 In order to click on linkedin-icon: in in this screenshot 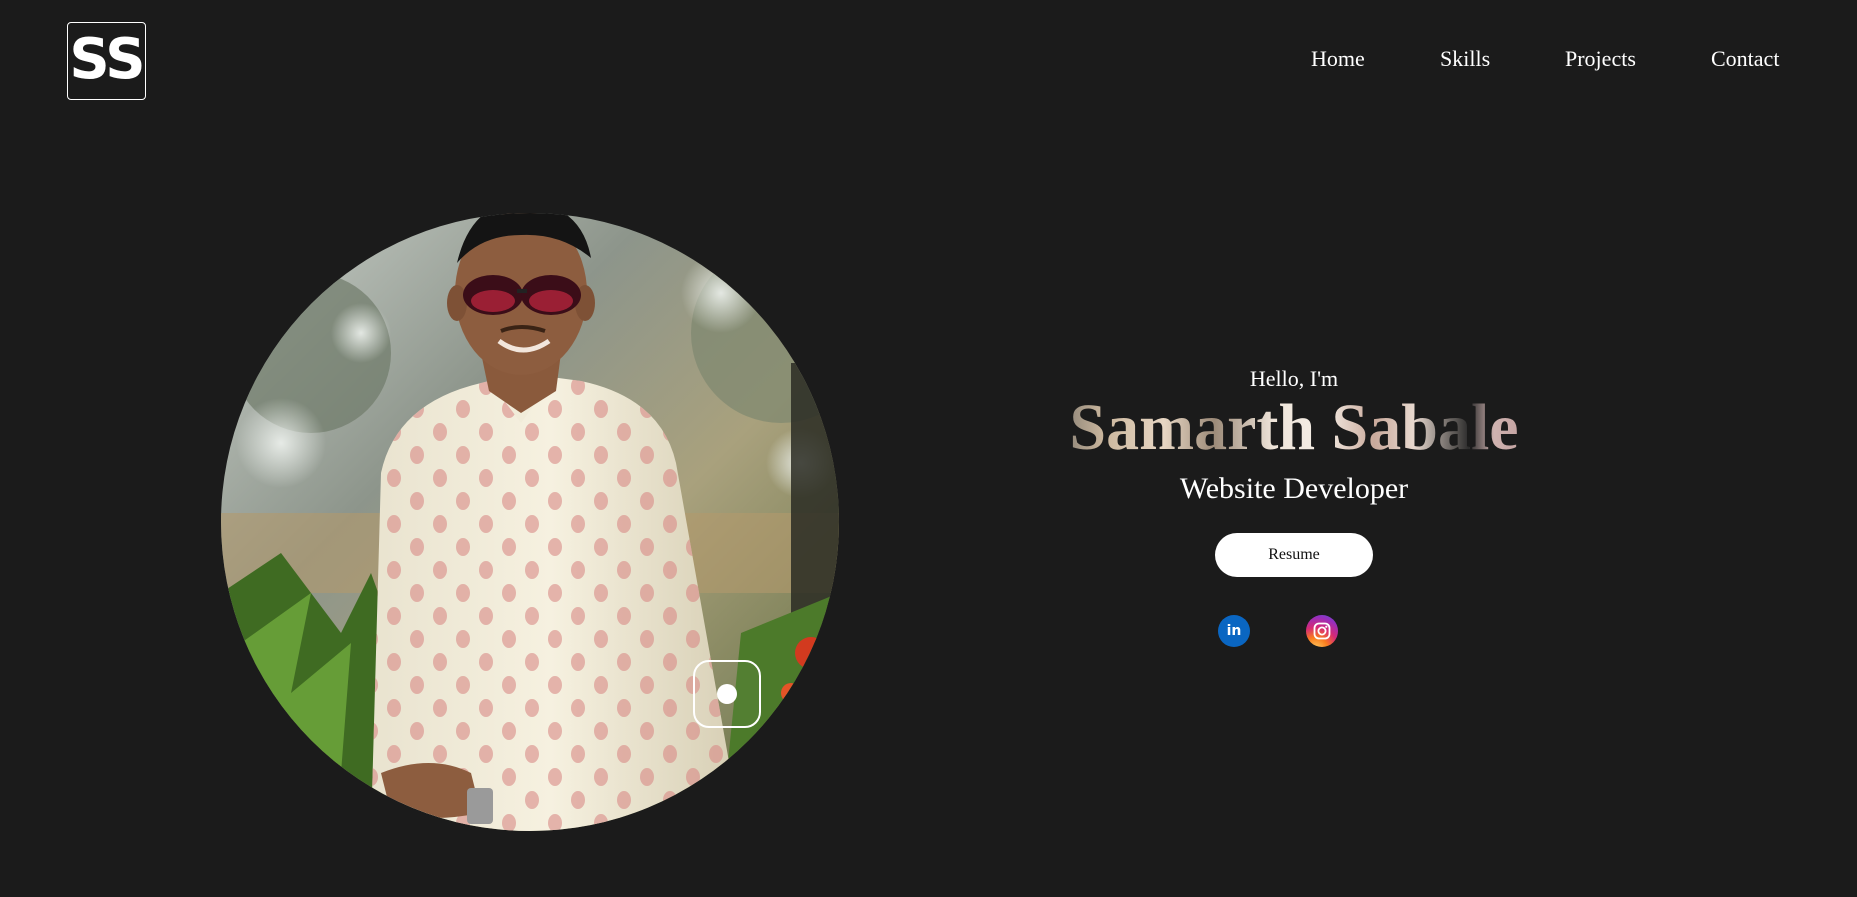, I will do `click(1234, 631)`.